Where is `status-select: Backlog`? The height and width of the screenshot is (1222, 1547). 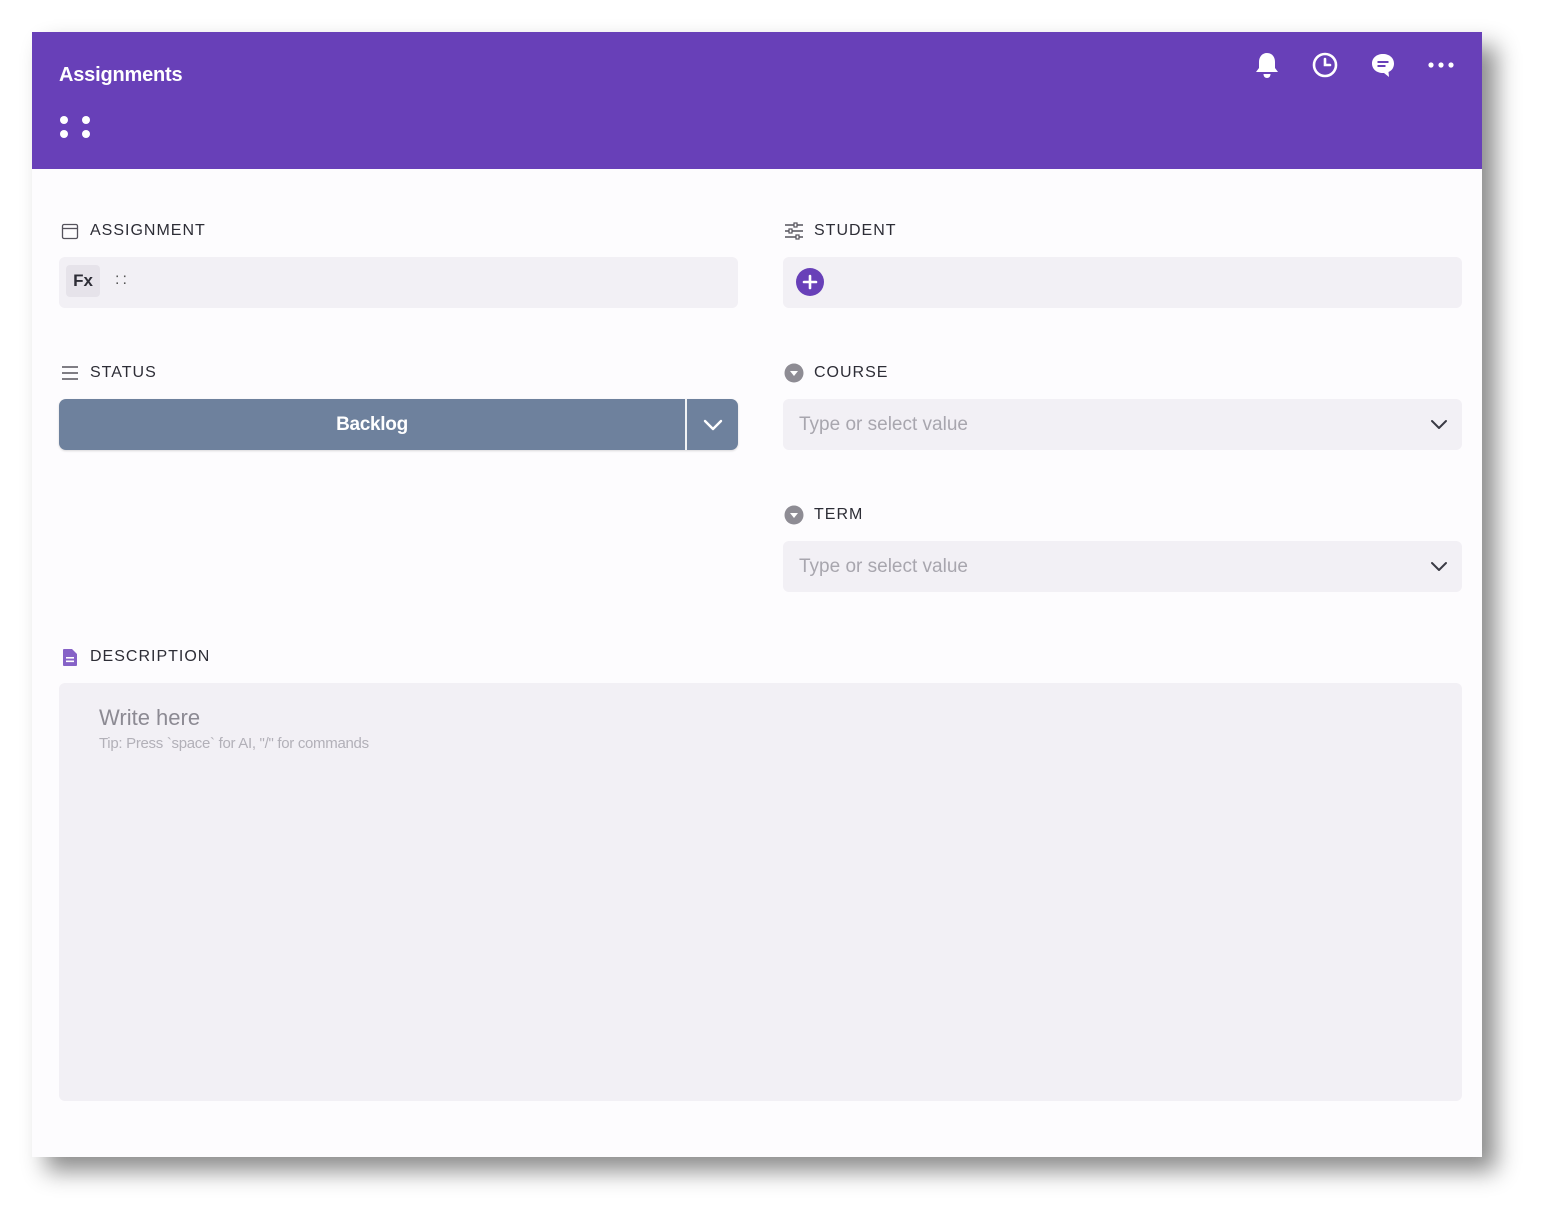 status-select: Backlog is located at coordinates (398, 424).